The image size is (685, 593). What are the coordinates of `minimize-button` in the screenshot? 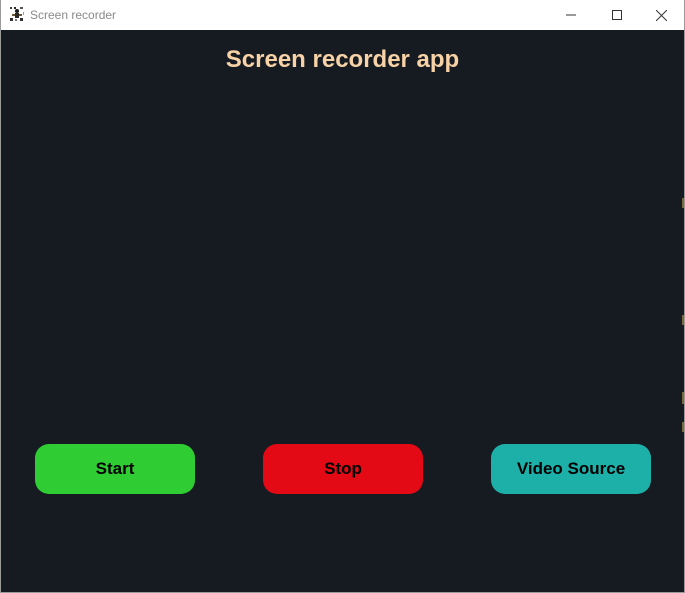 It's located at (571, 15).